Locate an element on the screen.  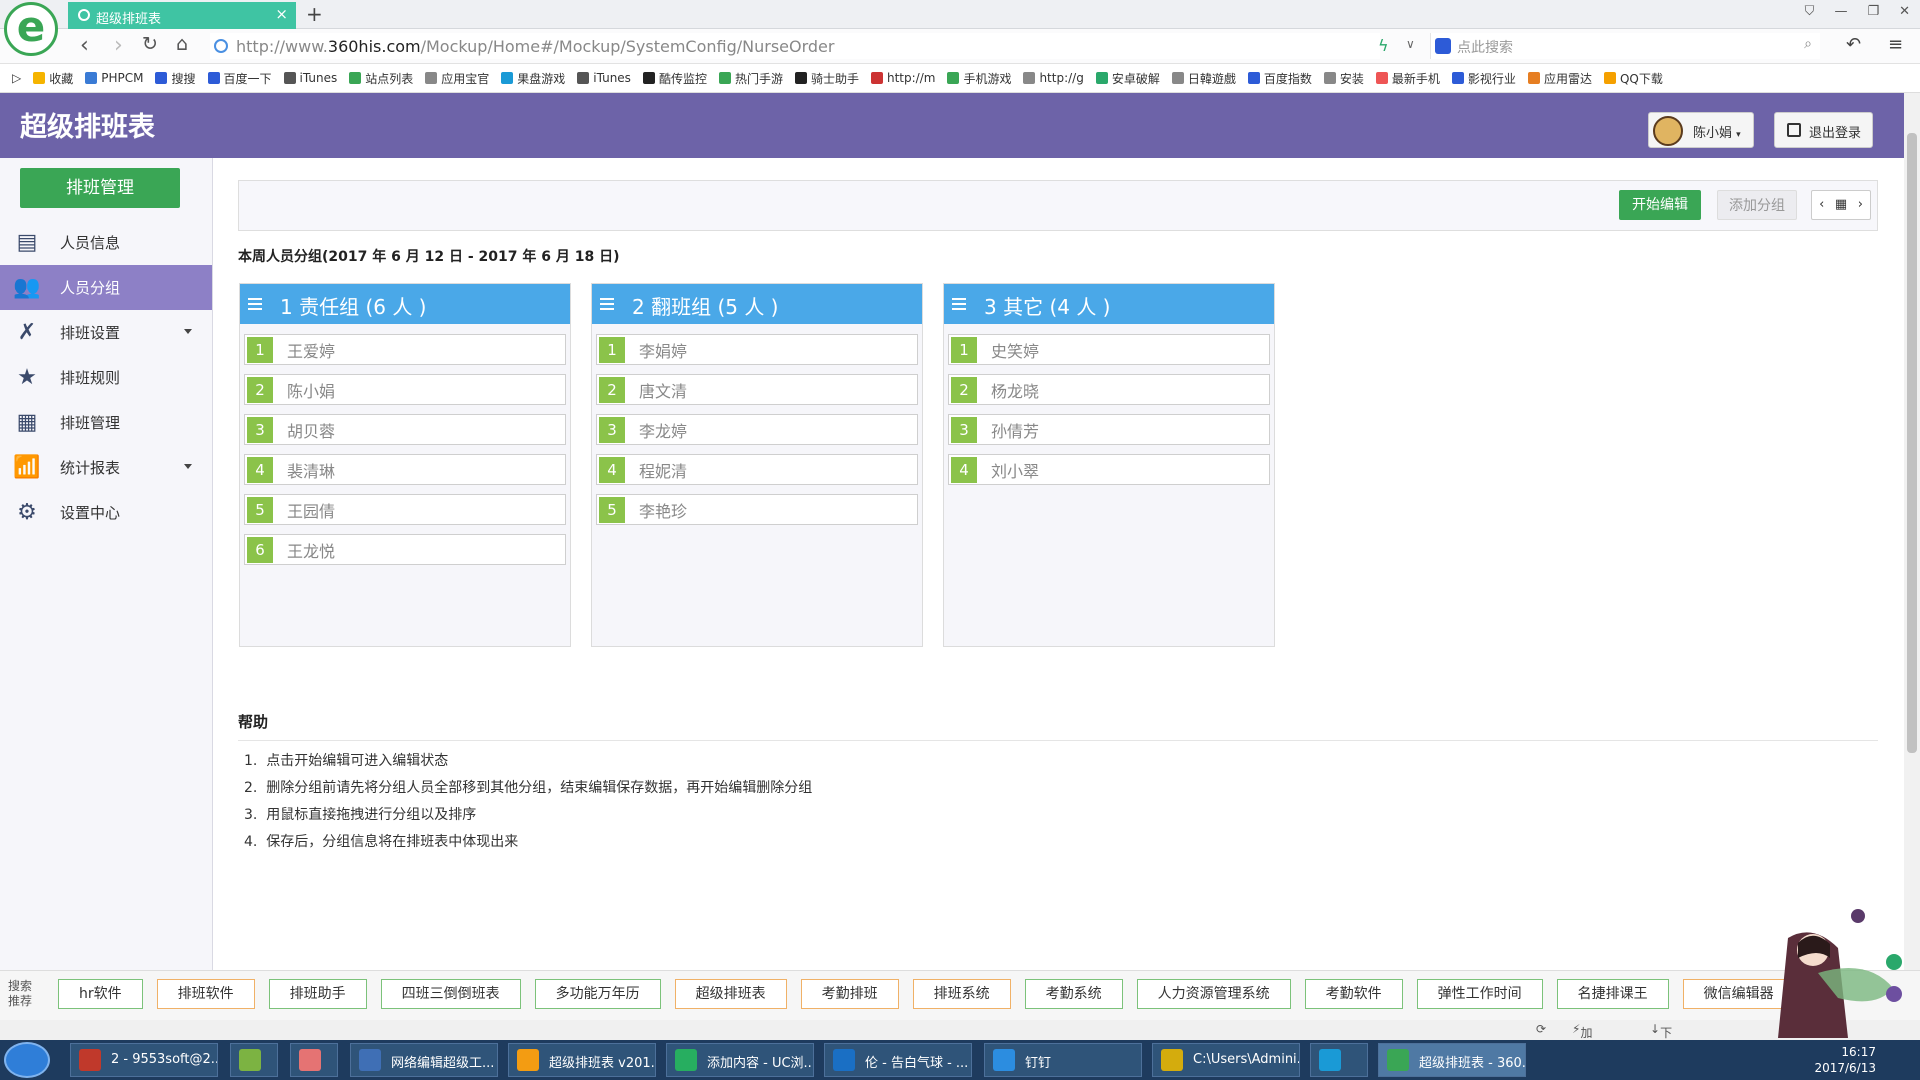
menu-icon: ≡ is located at coordinates (1895, 44).